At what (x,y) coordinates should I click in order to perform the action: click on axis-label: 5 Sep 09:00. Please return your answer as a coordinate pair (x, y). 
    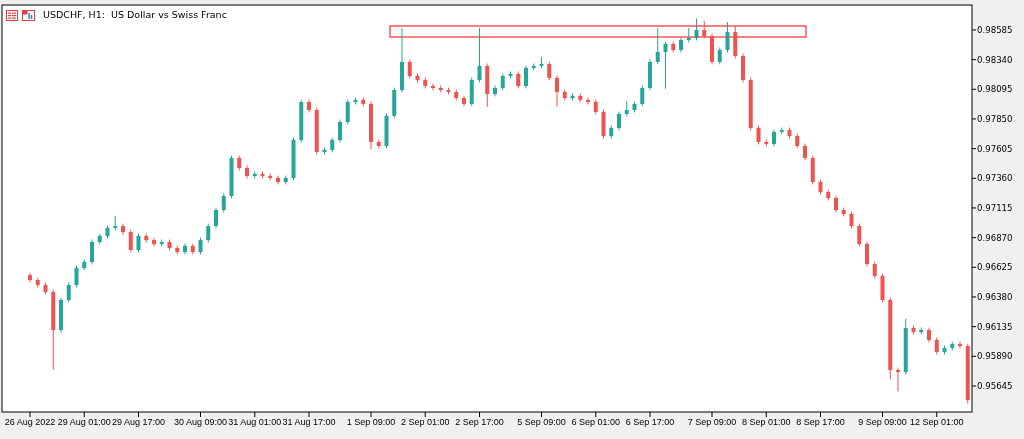
    Looking at the image, I should click on (541, 422).